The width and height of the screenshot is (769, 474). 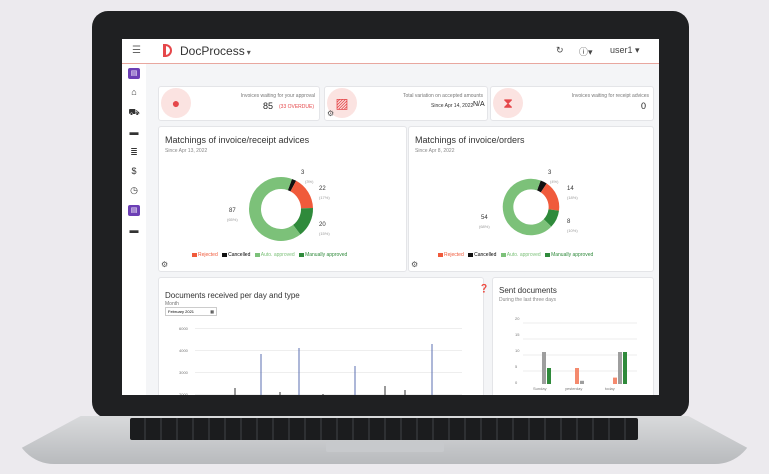 What do you see at coordinates (484, 288) in the screenshot?
I see `help-icon: ❓` at bounding box center [484, 288].